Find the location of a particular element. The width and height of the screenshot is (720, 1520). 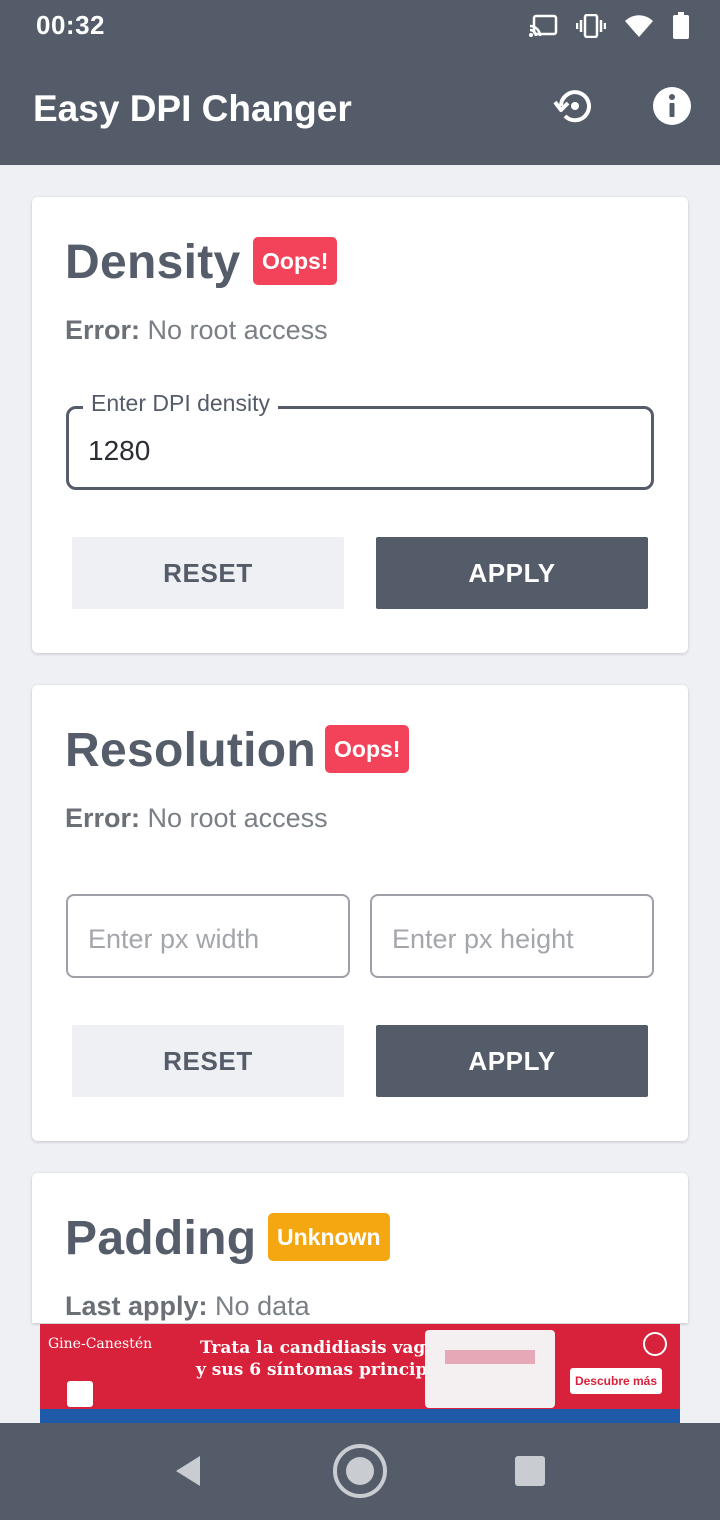

history-icon is located at coordinates (574, 108).